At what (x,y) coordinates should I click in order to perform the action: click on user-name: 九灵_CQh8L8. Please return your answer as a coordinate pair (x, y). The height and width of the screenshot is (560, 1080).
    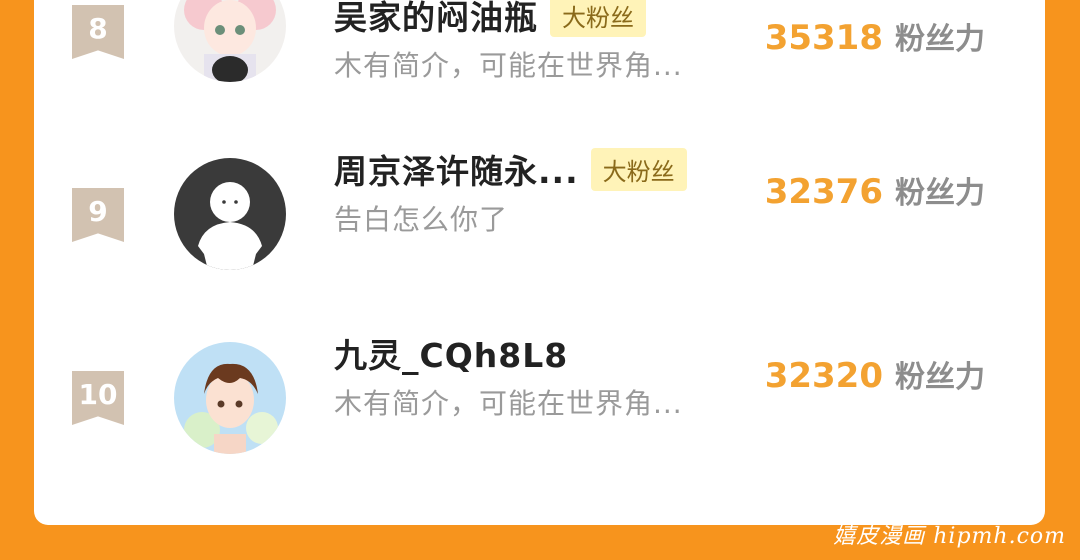
    Looking at the image, I should click on (451, 353).